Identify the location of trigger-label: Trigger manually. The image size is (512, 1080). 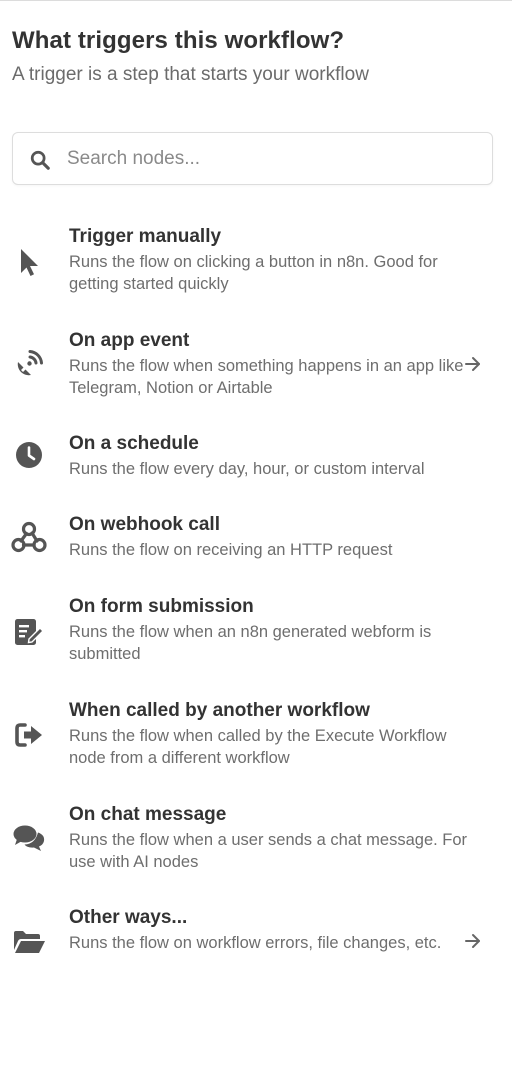
(145, 236).